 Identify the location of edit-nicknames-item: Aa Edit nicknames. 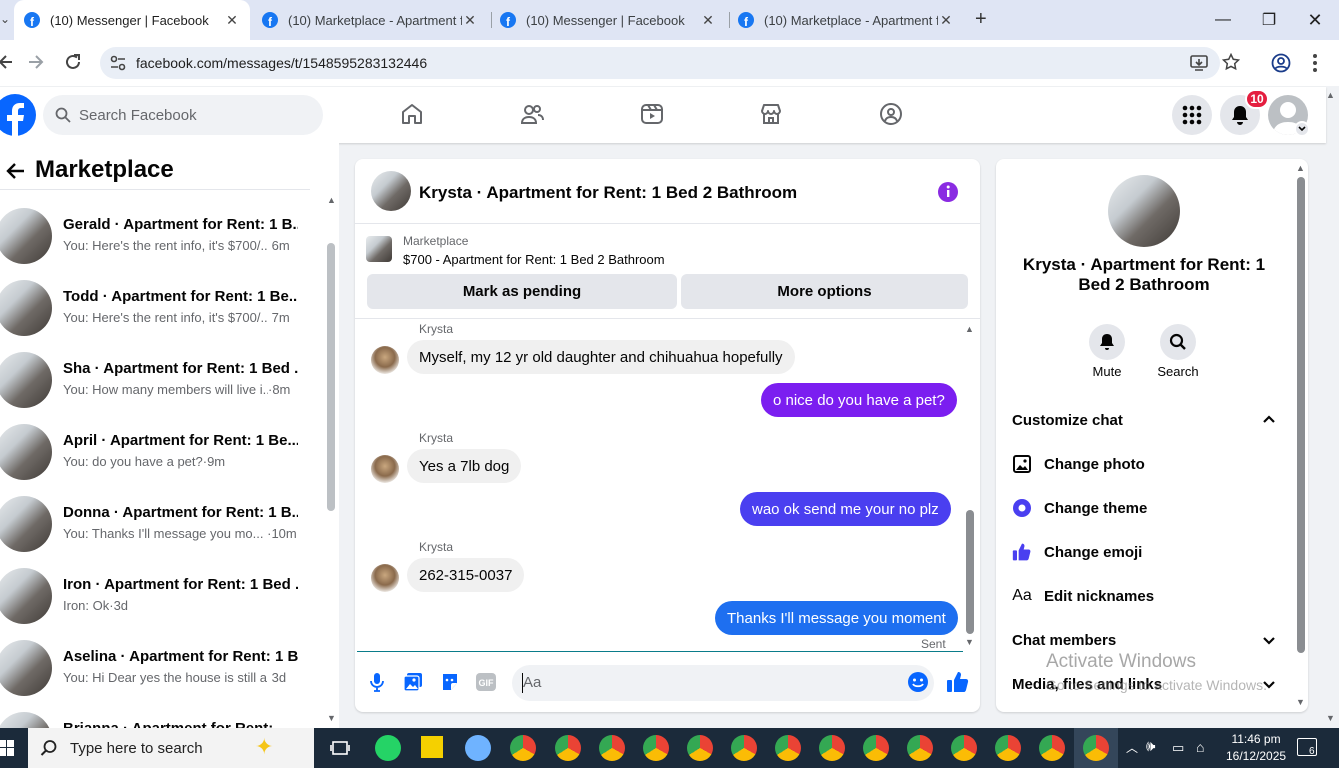
(1083, 596).